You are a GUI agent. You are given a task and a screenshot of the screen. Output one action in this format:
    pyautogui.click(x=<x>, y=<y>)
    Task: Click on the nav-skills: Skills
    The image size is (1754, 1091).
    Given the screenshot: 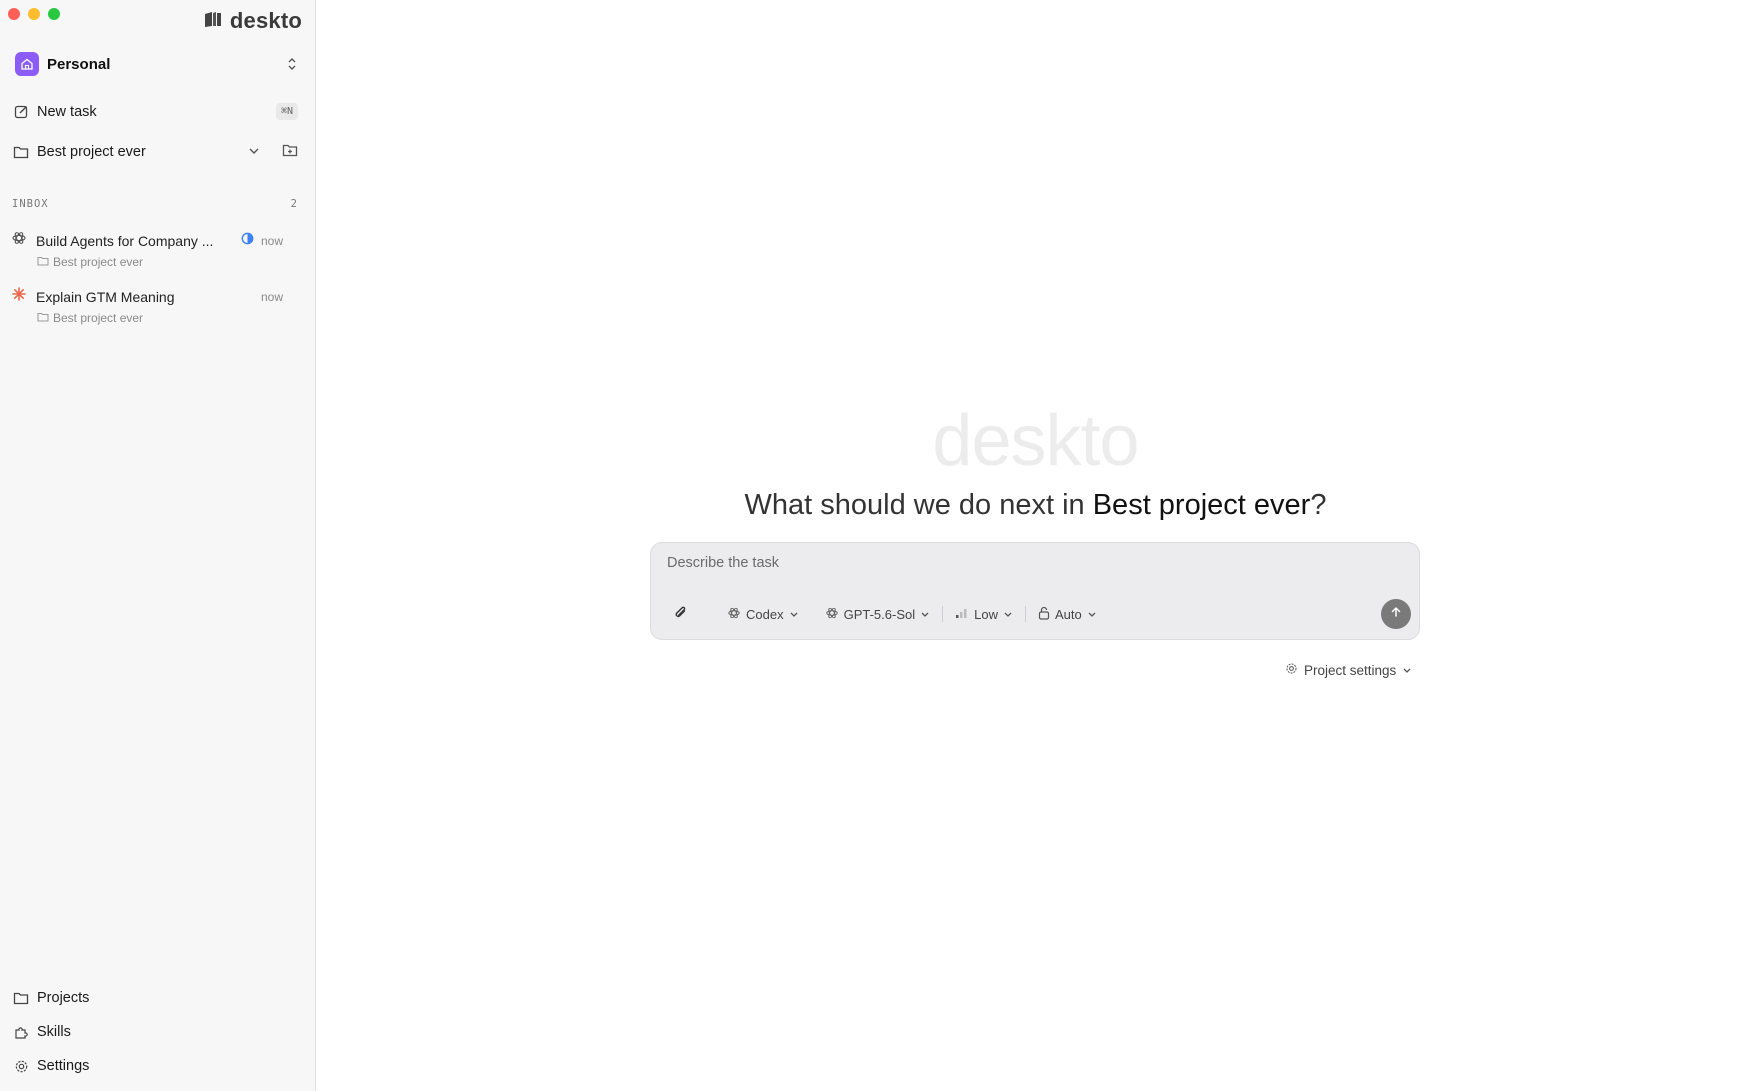 What is the action you would take?
    pyautogui.click(x=155, y=1032)
    